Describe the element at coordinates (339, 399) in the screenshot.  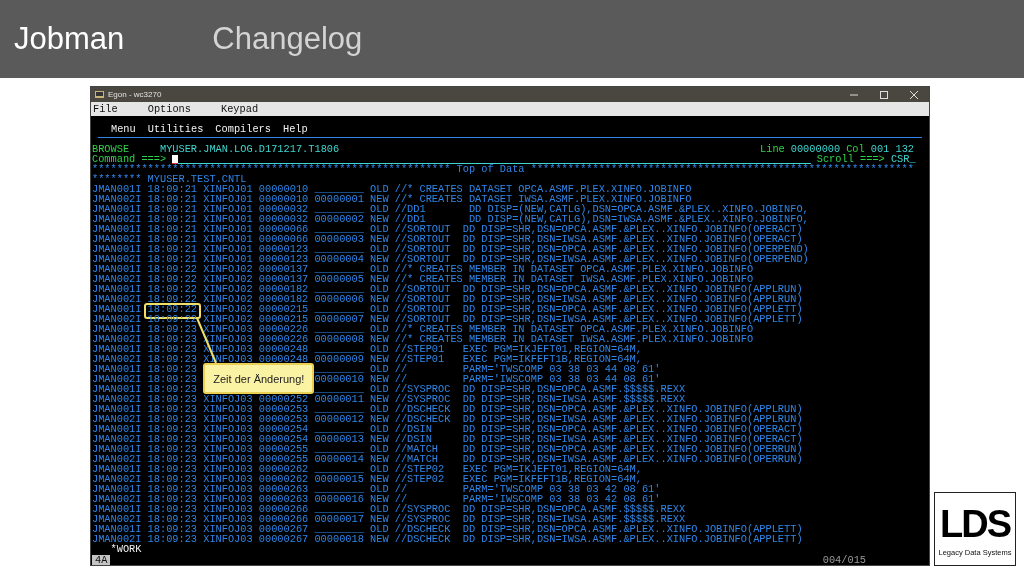
I see `change-number: 00000011` at that location.